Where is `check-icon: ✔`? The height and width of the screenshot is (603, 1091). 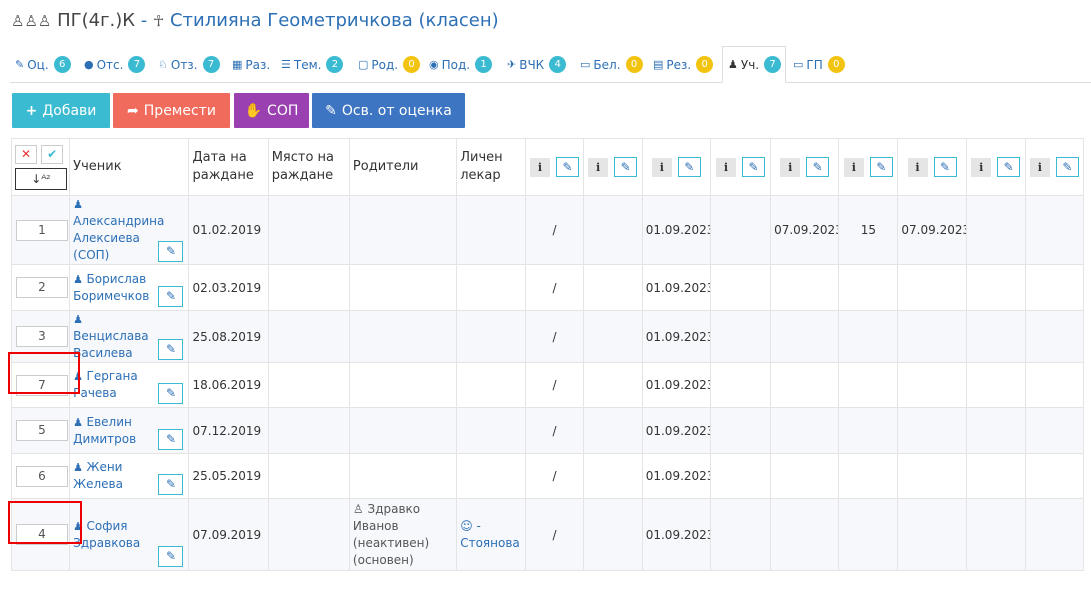
check-icon: ✔ is located at coordinates (52, 154).